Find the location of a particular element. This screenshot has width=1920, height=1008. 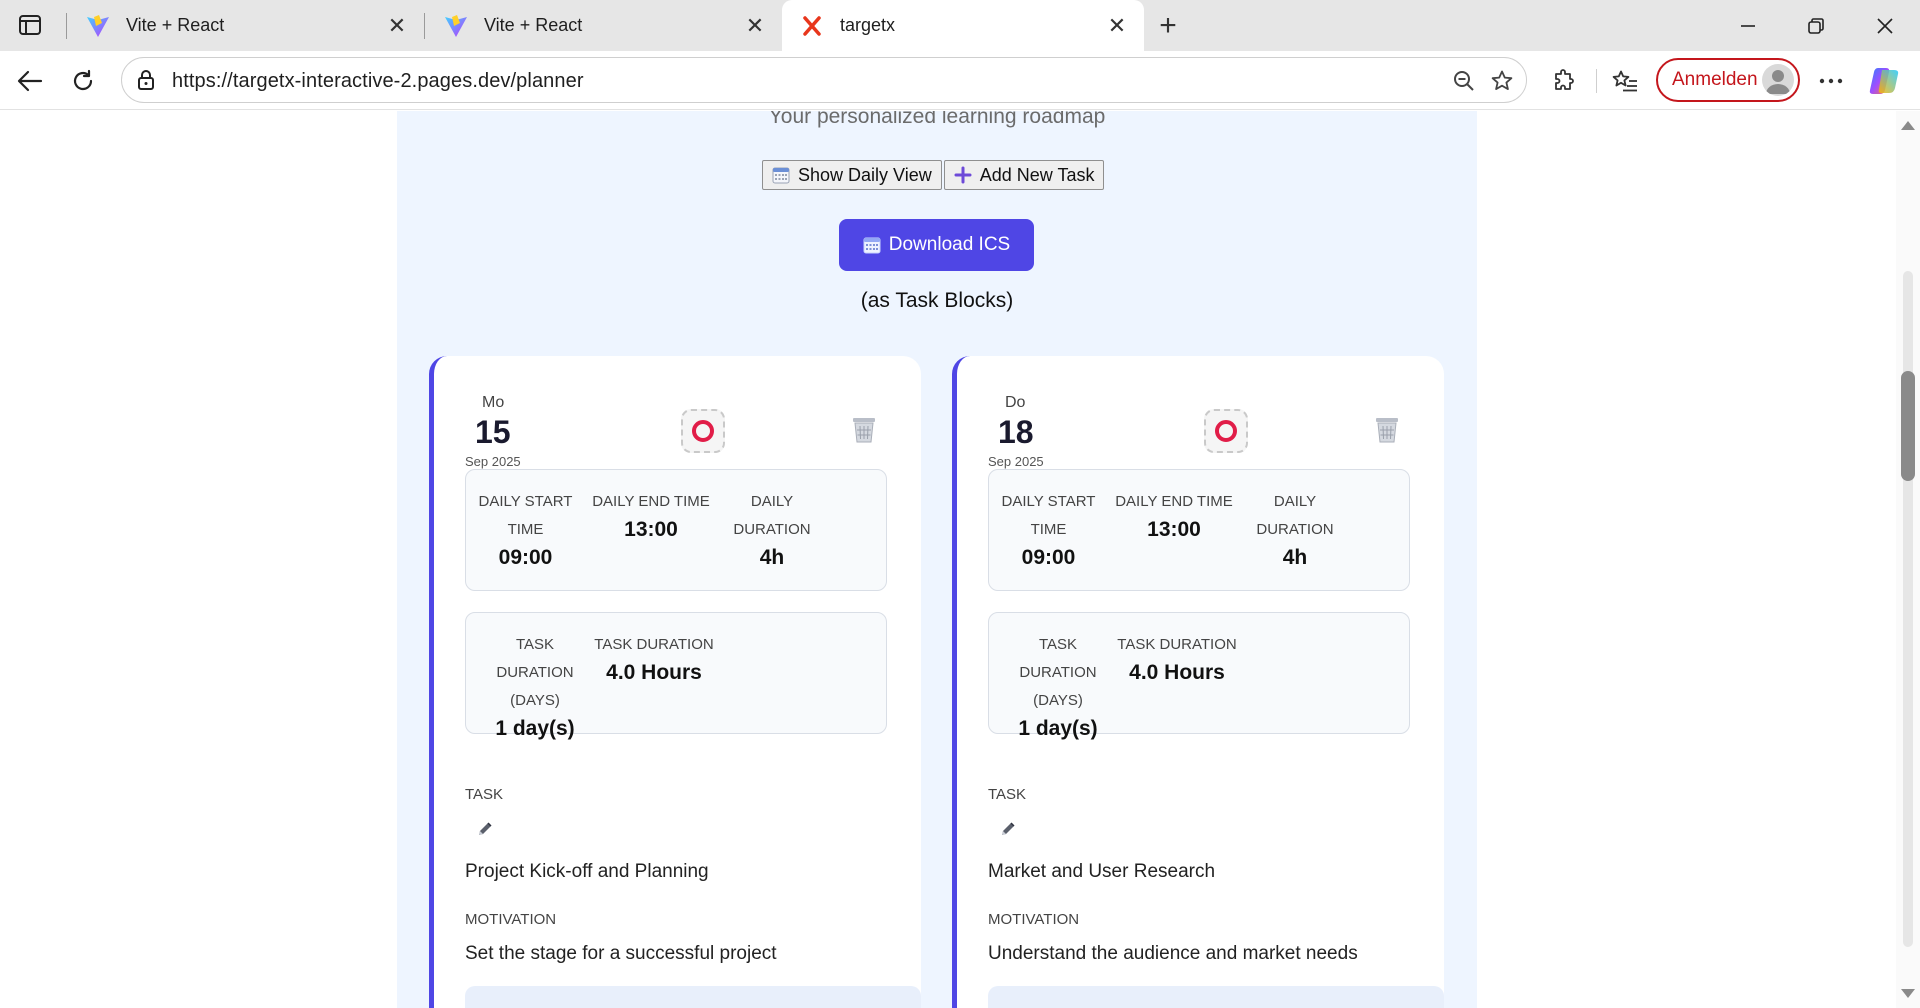

minimize-icon is located at coordinates (1748, 26).